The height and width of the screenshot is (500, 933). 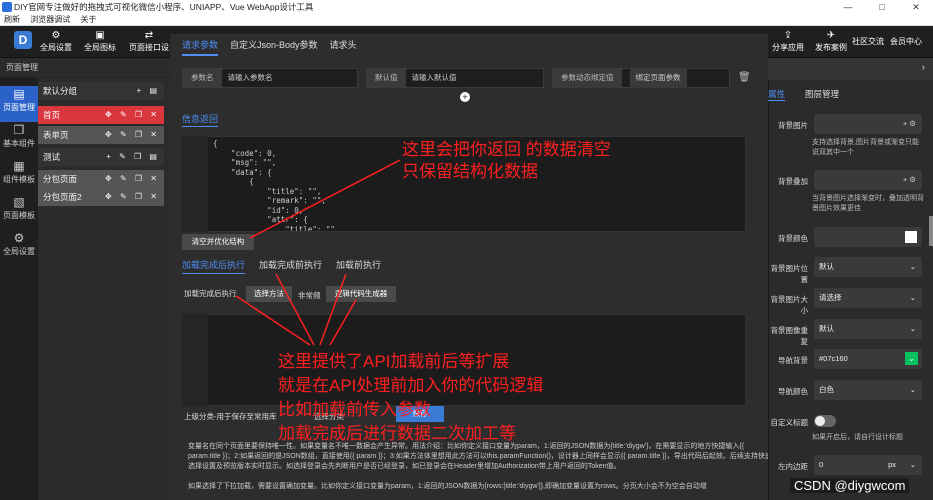 I want to click on tab-properties: 属性, so click(x=777, y=94).